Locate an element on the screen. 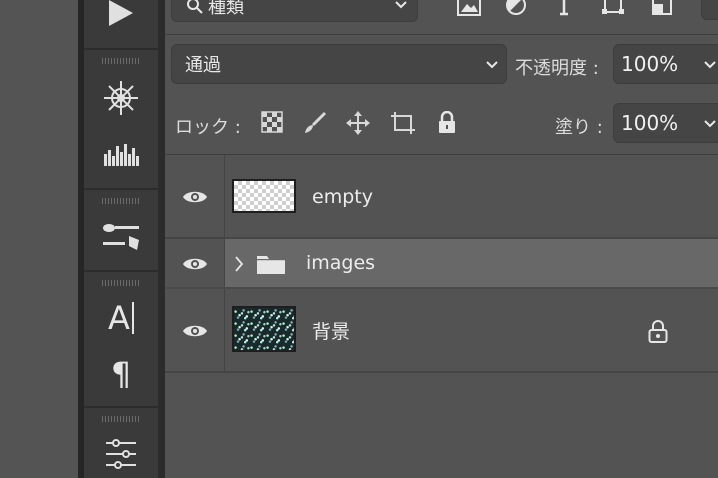 The height and width of the screenshot is (478, 718). character-icon: A is located at coordinates (121, 318).